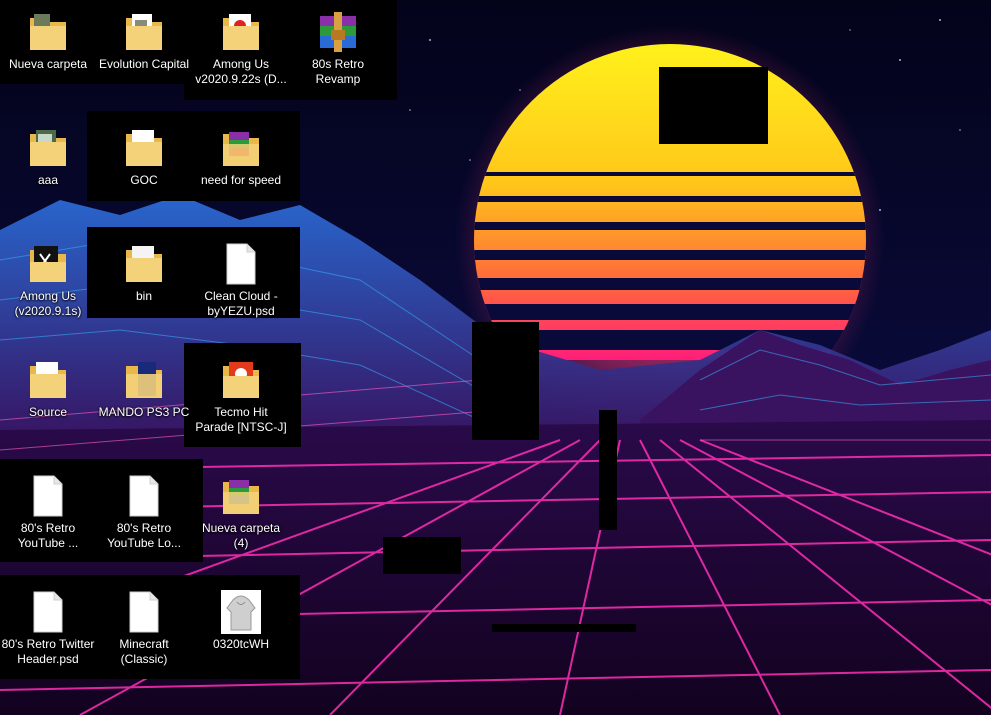 The image size is (991, 715). What do you see at coordinates (143, 296) in the screenshot?
I see `icon-label: bin` at bounding box center [143, 296].